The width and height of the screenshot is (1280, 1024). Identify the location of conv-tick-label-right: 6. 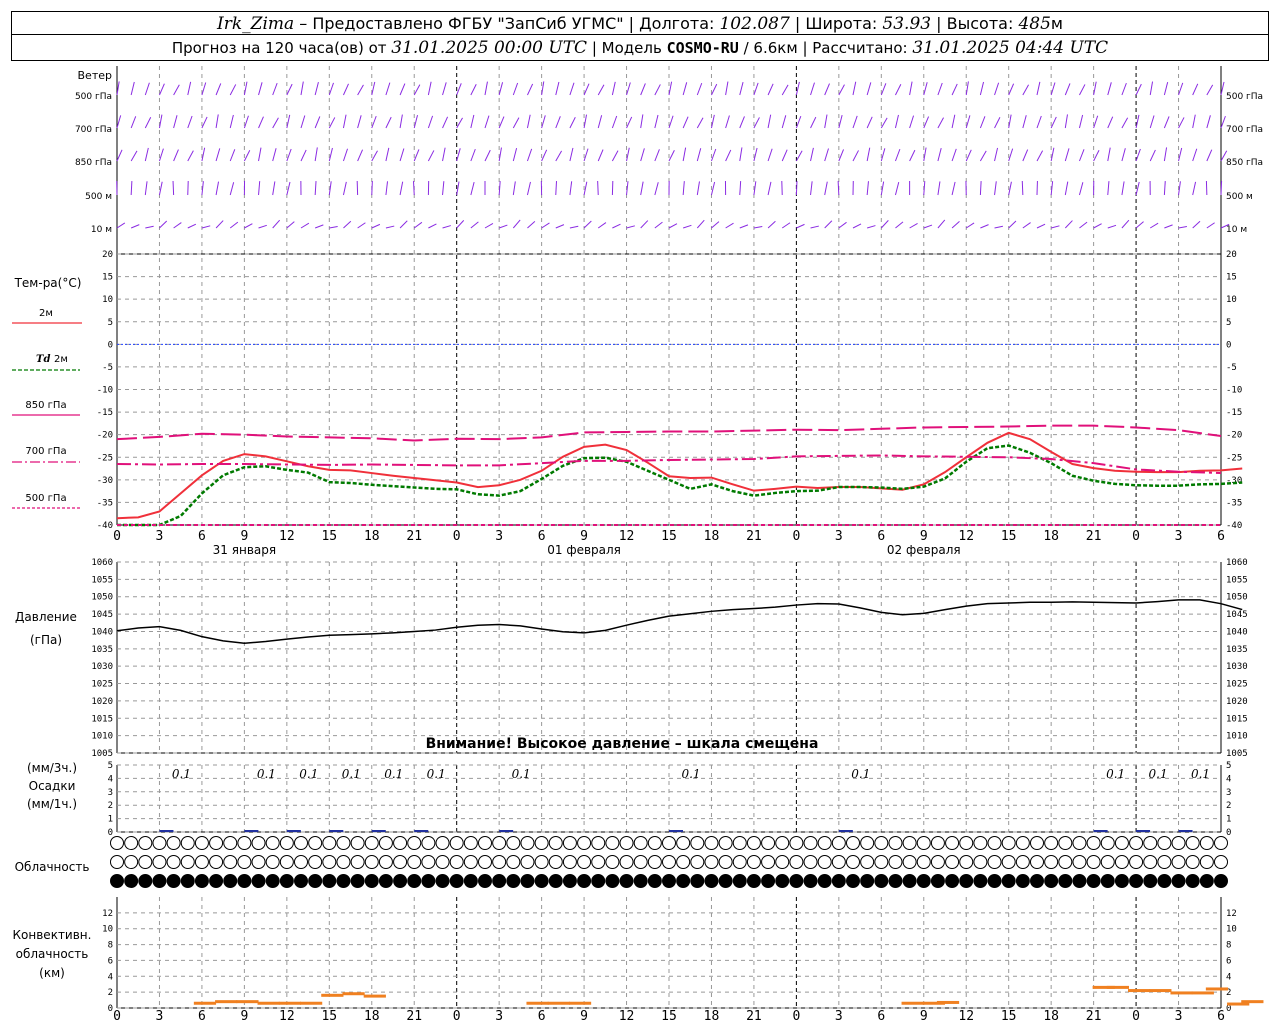
(1228, 961).